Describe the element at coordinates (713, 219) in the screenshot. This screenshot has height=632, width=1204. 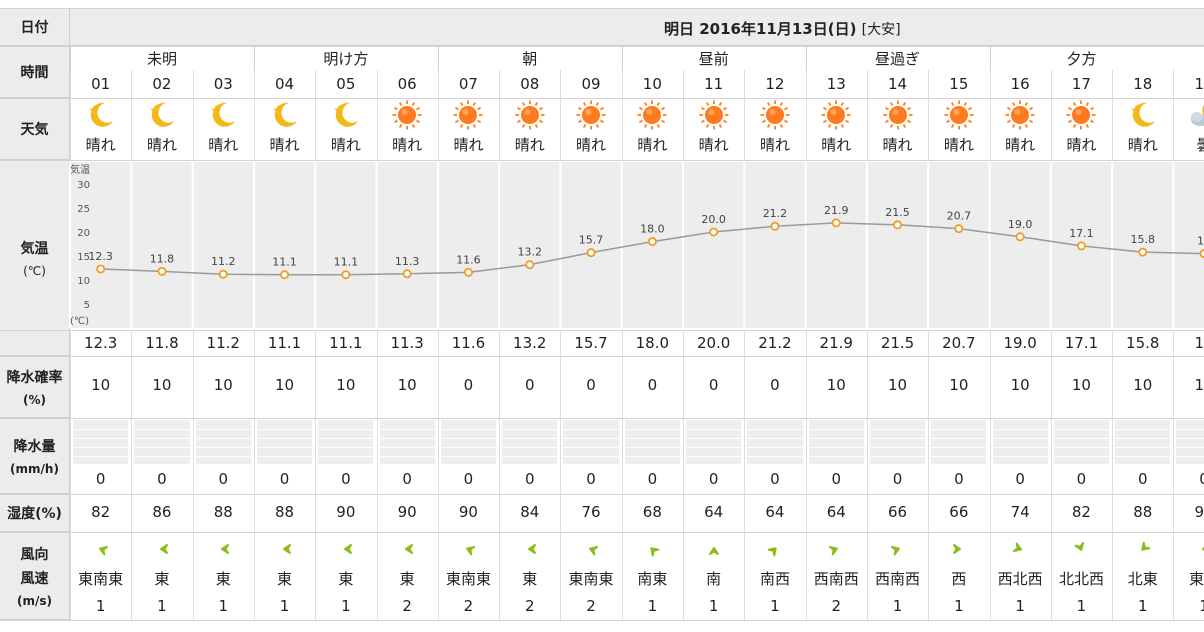
I see `temperature-point-label: 20.0` at that location.